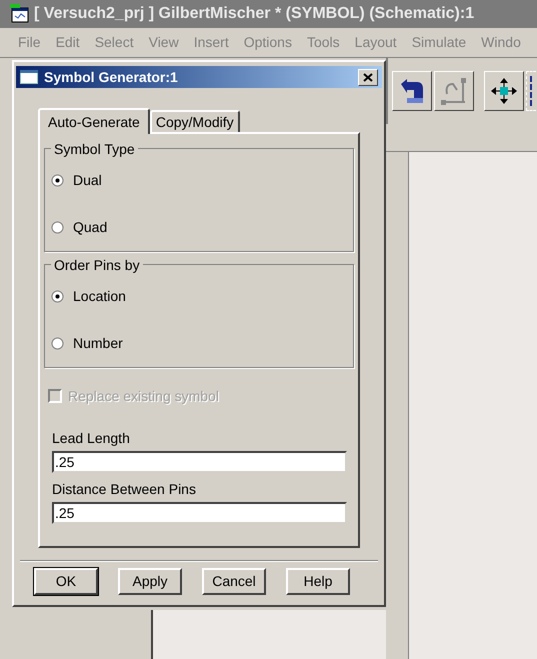 The image size is (537, 659). Describe the element at coordinates (323, 42) in the screenshot. I see `menu-item: Tools` at that location.